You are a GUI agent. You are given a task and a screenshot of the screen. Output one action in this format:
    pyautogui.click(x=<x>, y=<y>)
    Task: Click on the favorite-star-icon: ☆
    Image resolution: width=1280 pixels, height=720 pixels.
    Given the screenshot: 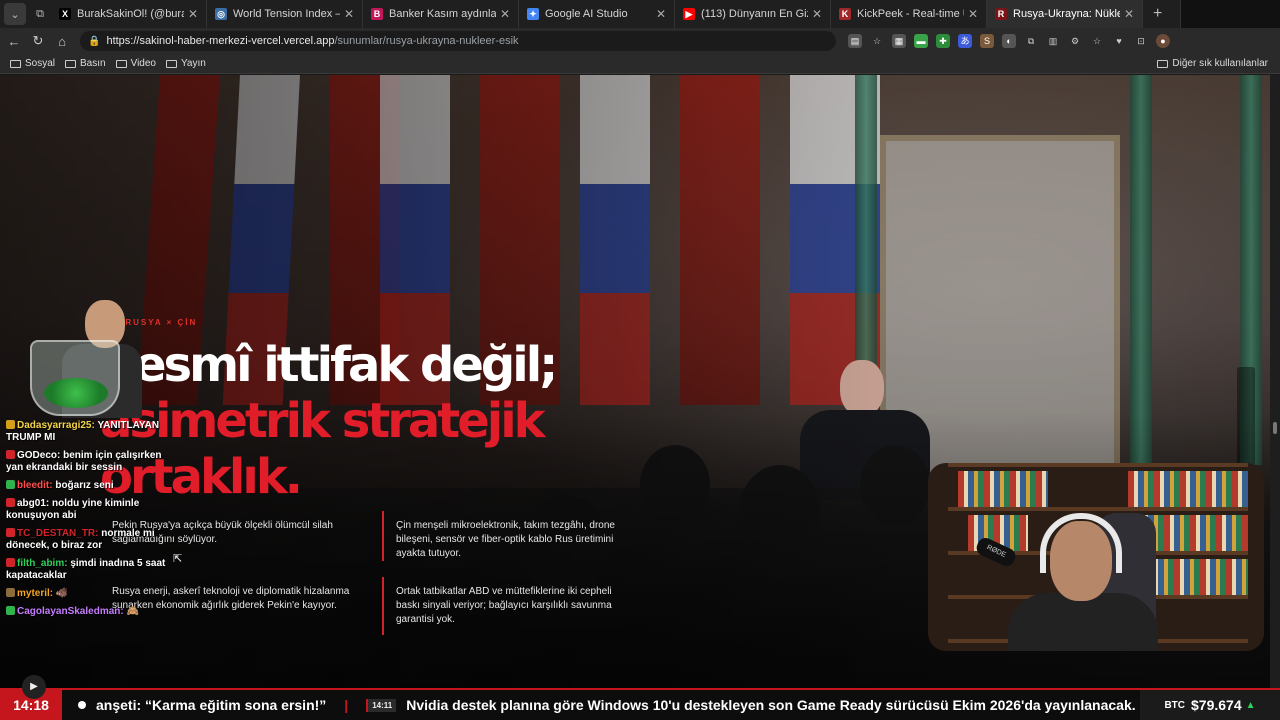 What is the action you would take?
    pyautogui.click(x=877, y=41)
    